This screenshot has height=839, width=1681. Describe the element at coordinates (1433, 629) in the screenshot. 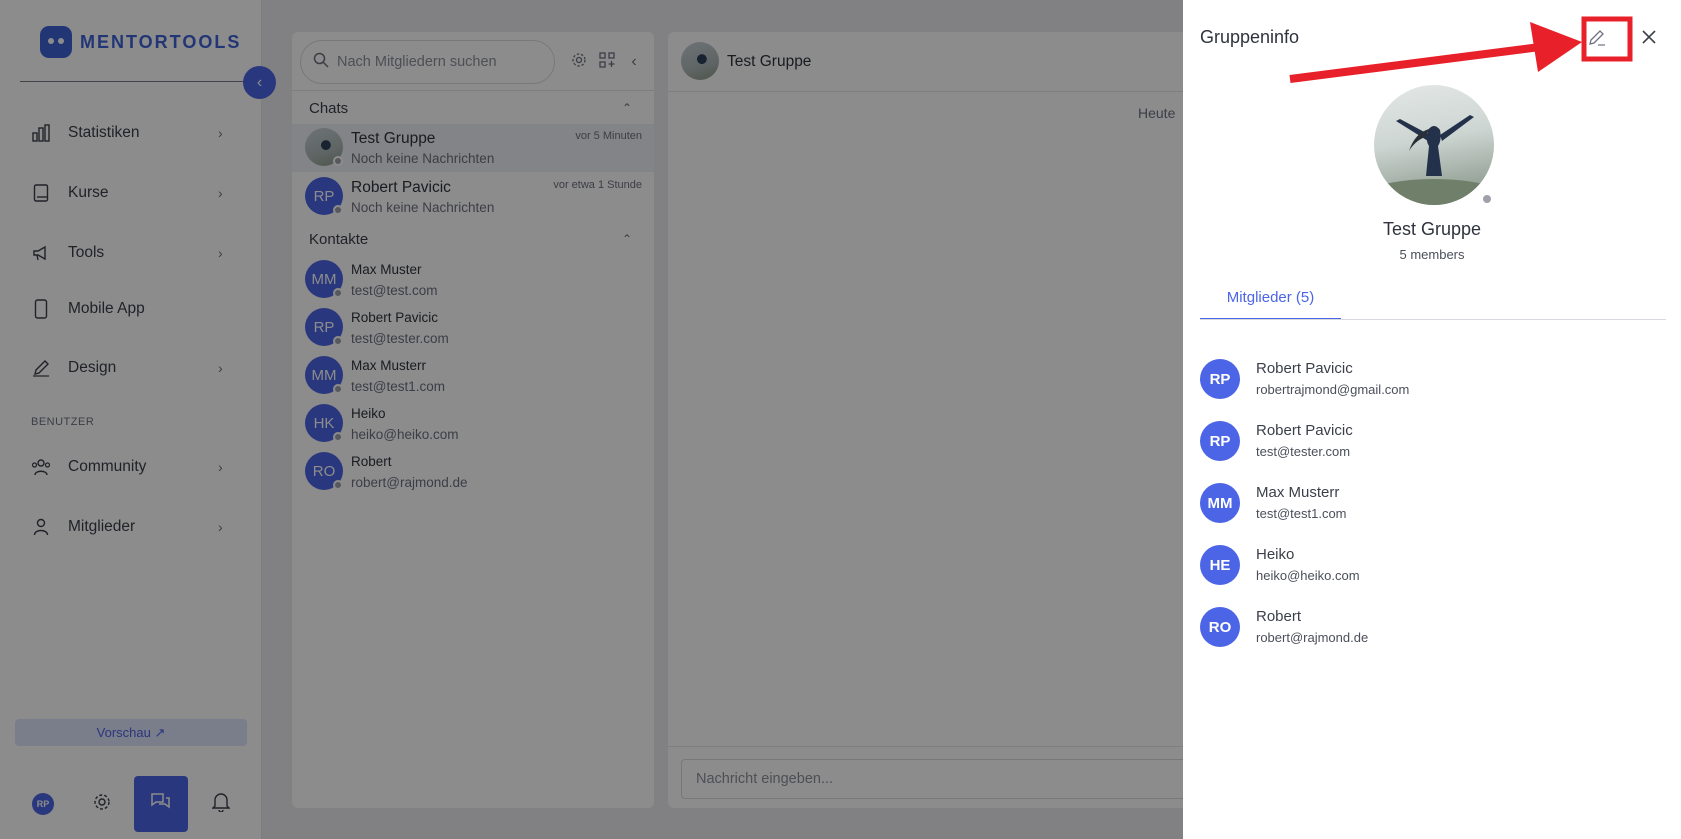

I see `member-row: RO Robert robert@rajmond.de` at that location.